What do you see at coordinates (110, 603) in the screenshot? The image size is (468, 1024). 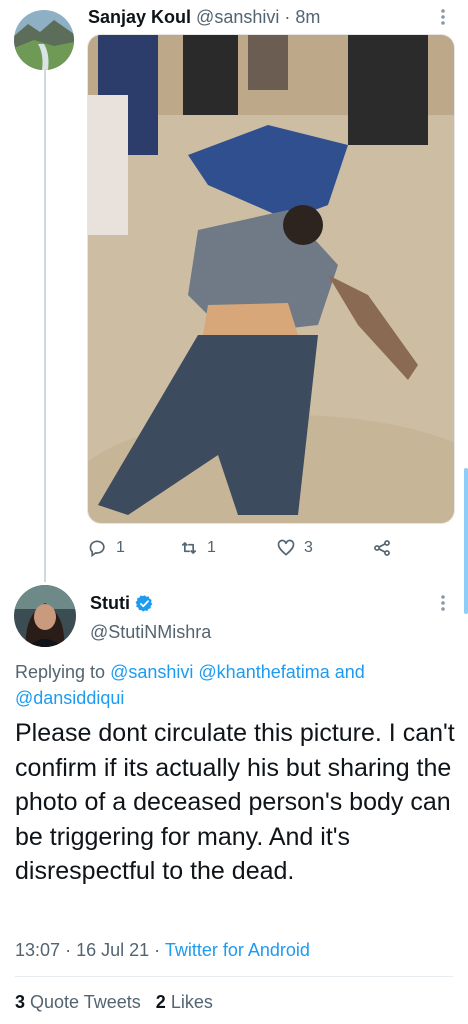 I see `author-name: Stuti` at bounding box center [110, 603].